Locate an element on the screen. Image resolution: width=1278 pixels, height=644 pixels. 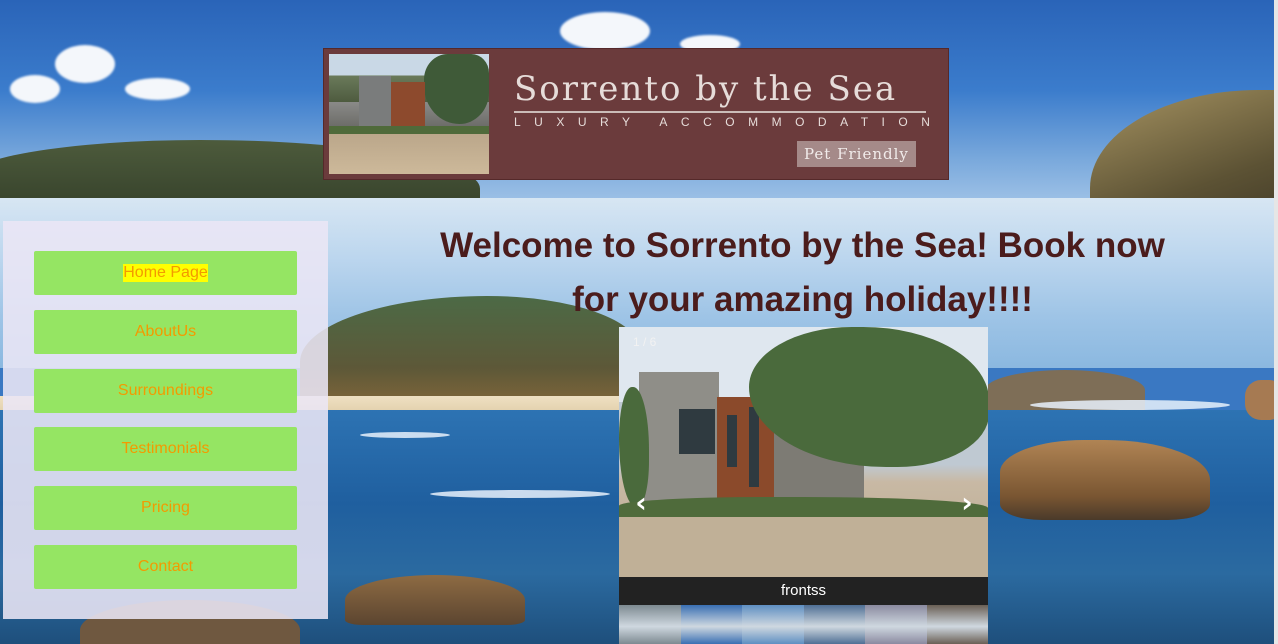
nav-about-us-button: AboutUs is located at coordinates (165, 332).